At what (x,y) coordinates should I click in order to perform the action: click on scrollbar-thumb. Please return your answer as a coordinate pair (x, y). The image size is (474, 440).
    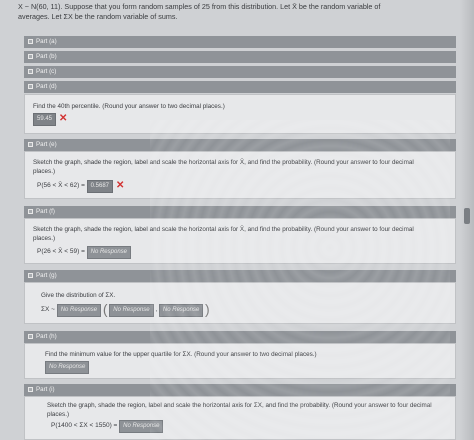
    Looking at the image, I should click on (467, 216).